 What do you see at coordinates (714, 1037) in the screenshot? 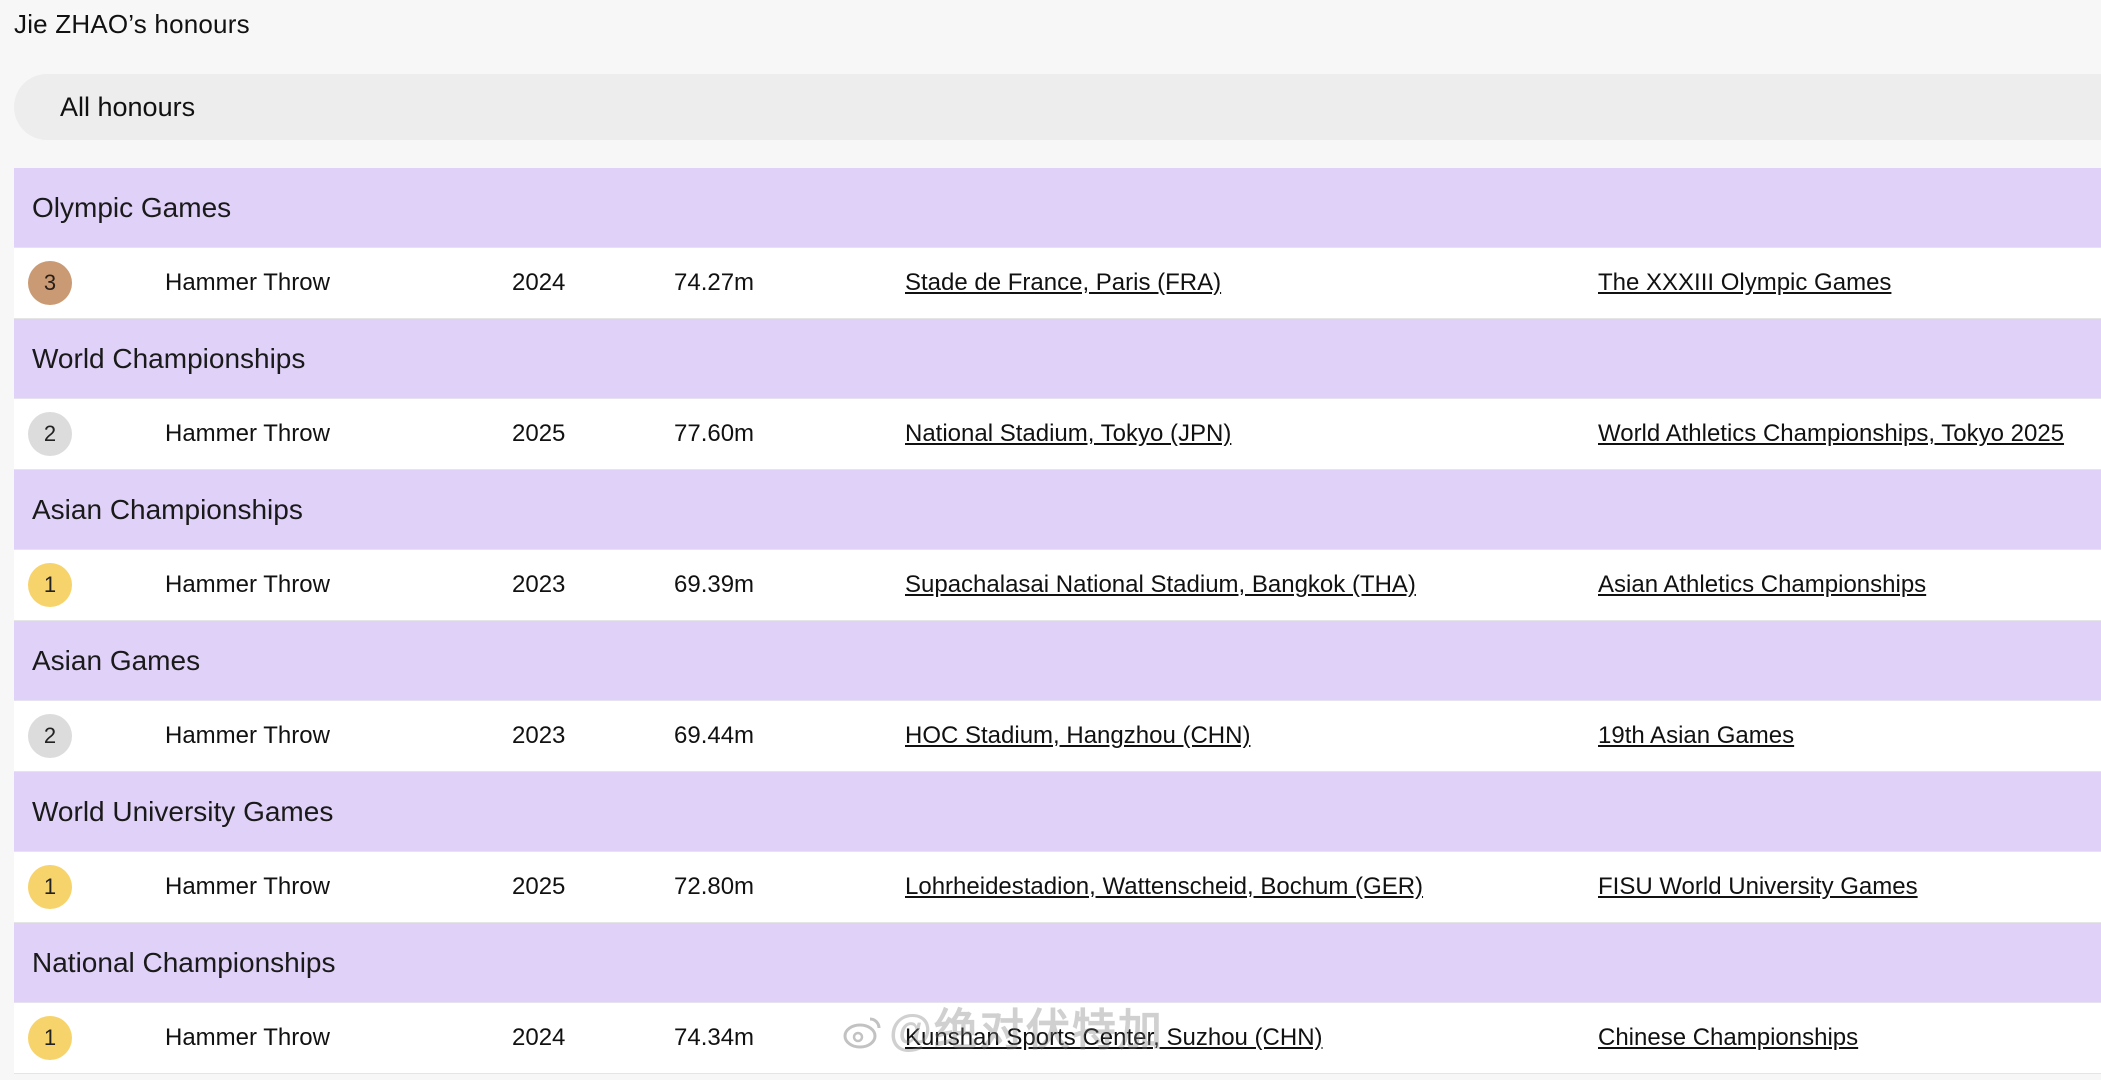
I see `mark-cell: 74.34m` at bounding box center [714, 1037].